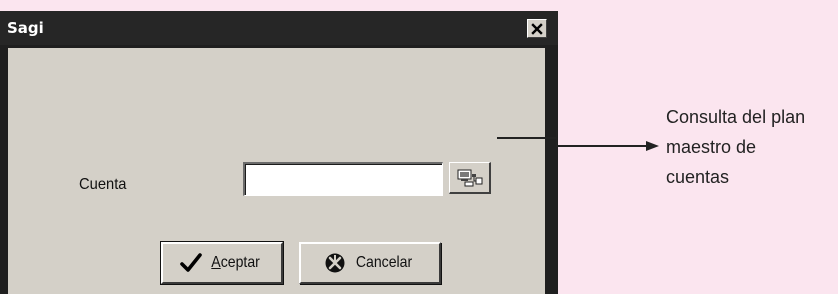  I want to click on cancel-button: Cancelar, so click(370, 263).